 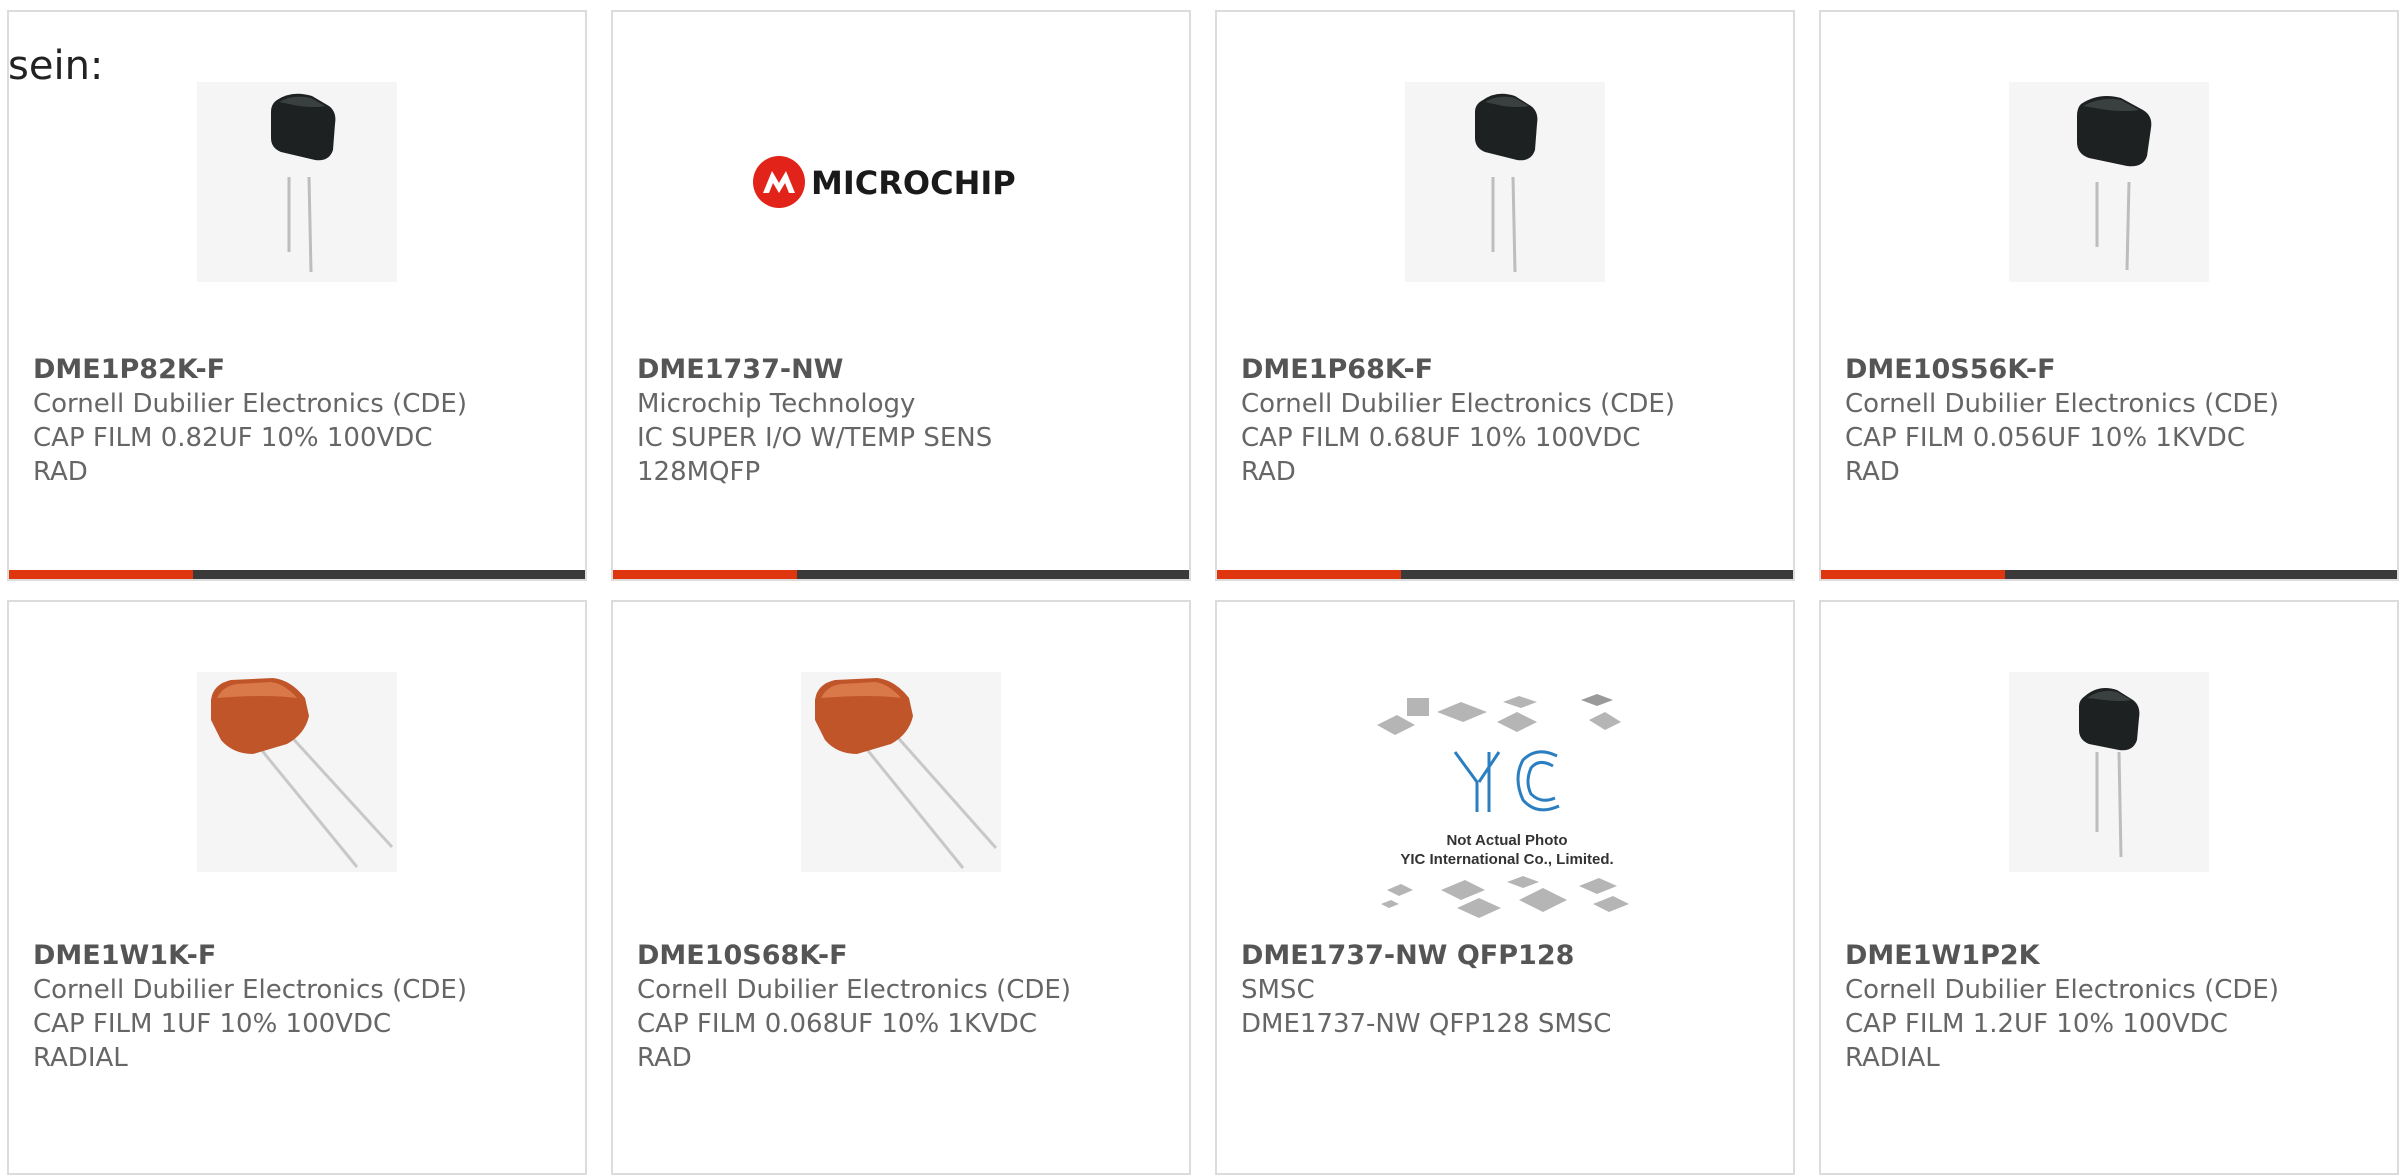 What do you see at coordinates (2036, 1041) in the screenshot?
I see `description: CAP FILM 1.2UF 10% 100VDC RADIAL` at bounding box center [2036, 1041].